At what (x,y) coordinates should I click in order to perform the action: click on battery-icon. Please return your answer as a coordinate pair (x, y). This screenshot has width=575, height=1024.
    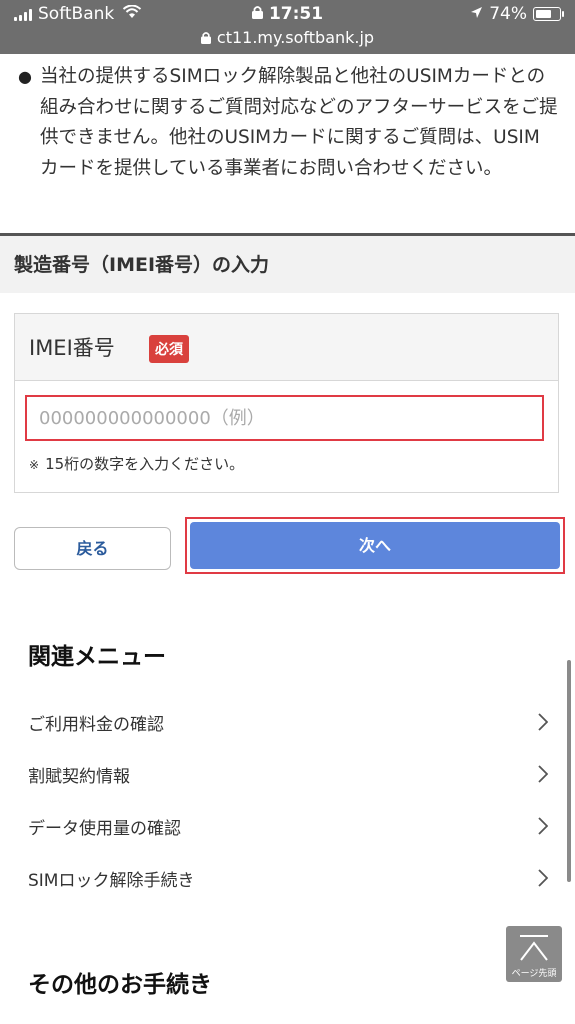
    Looking at the image, I should click on (548, 14).